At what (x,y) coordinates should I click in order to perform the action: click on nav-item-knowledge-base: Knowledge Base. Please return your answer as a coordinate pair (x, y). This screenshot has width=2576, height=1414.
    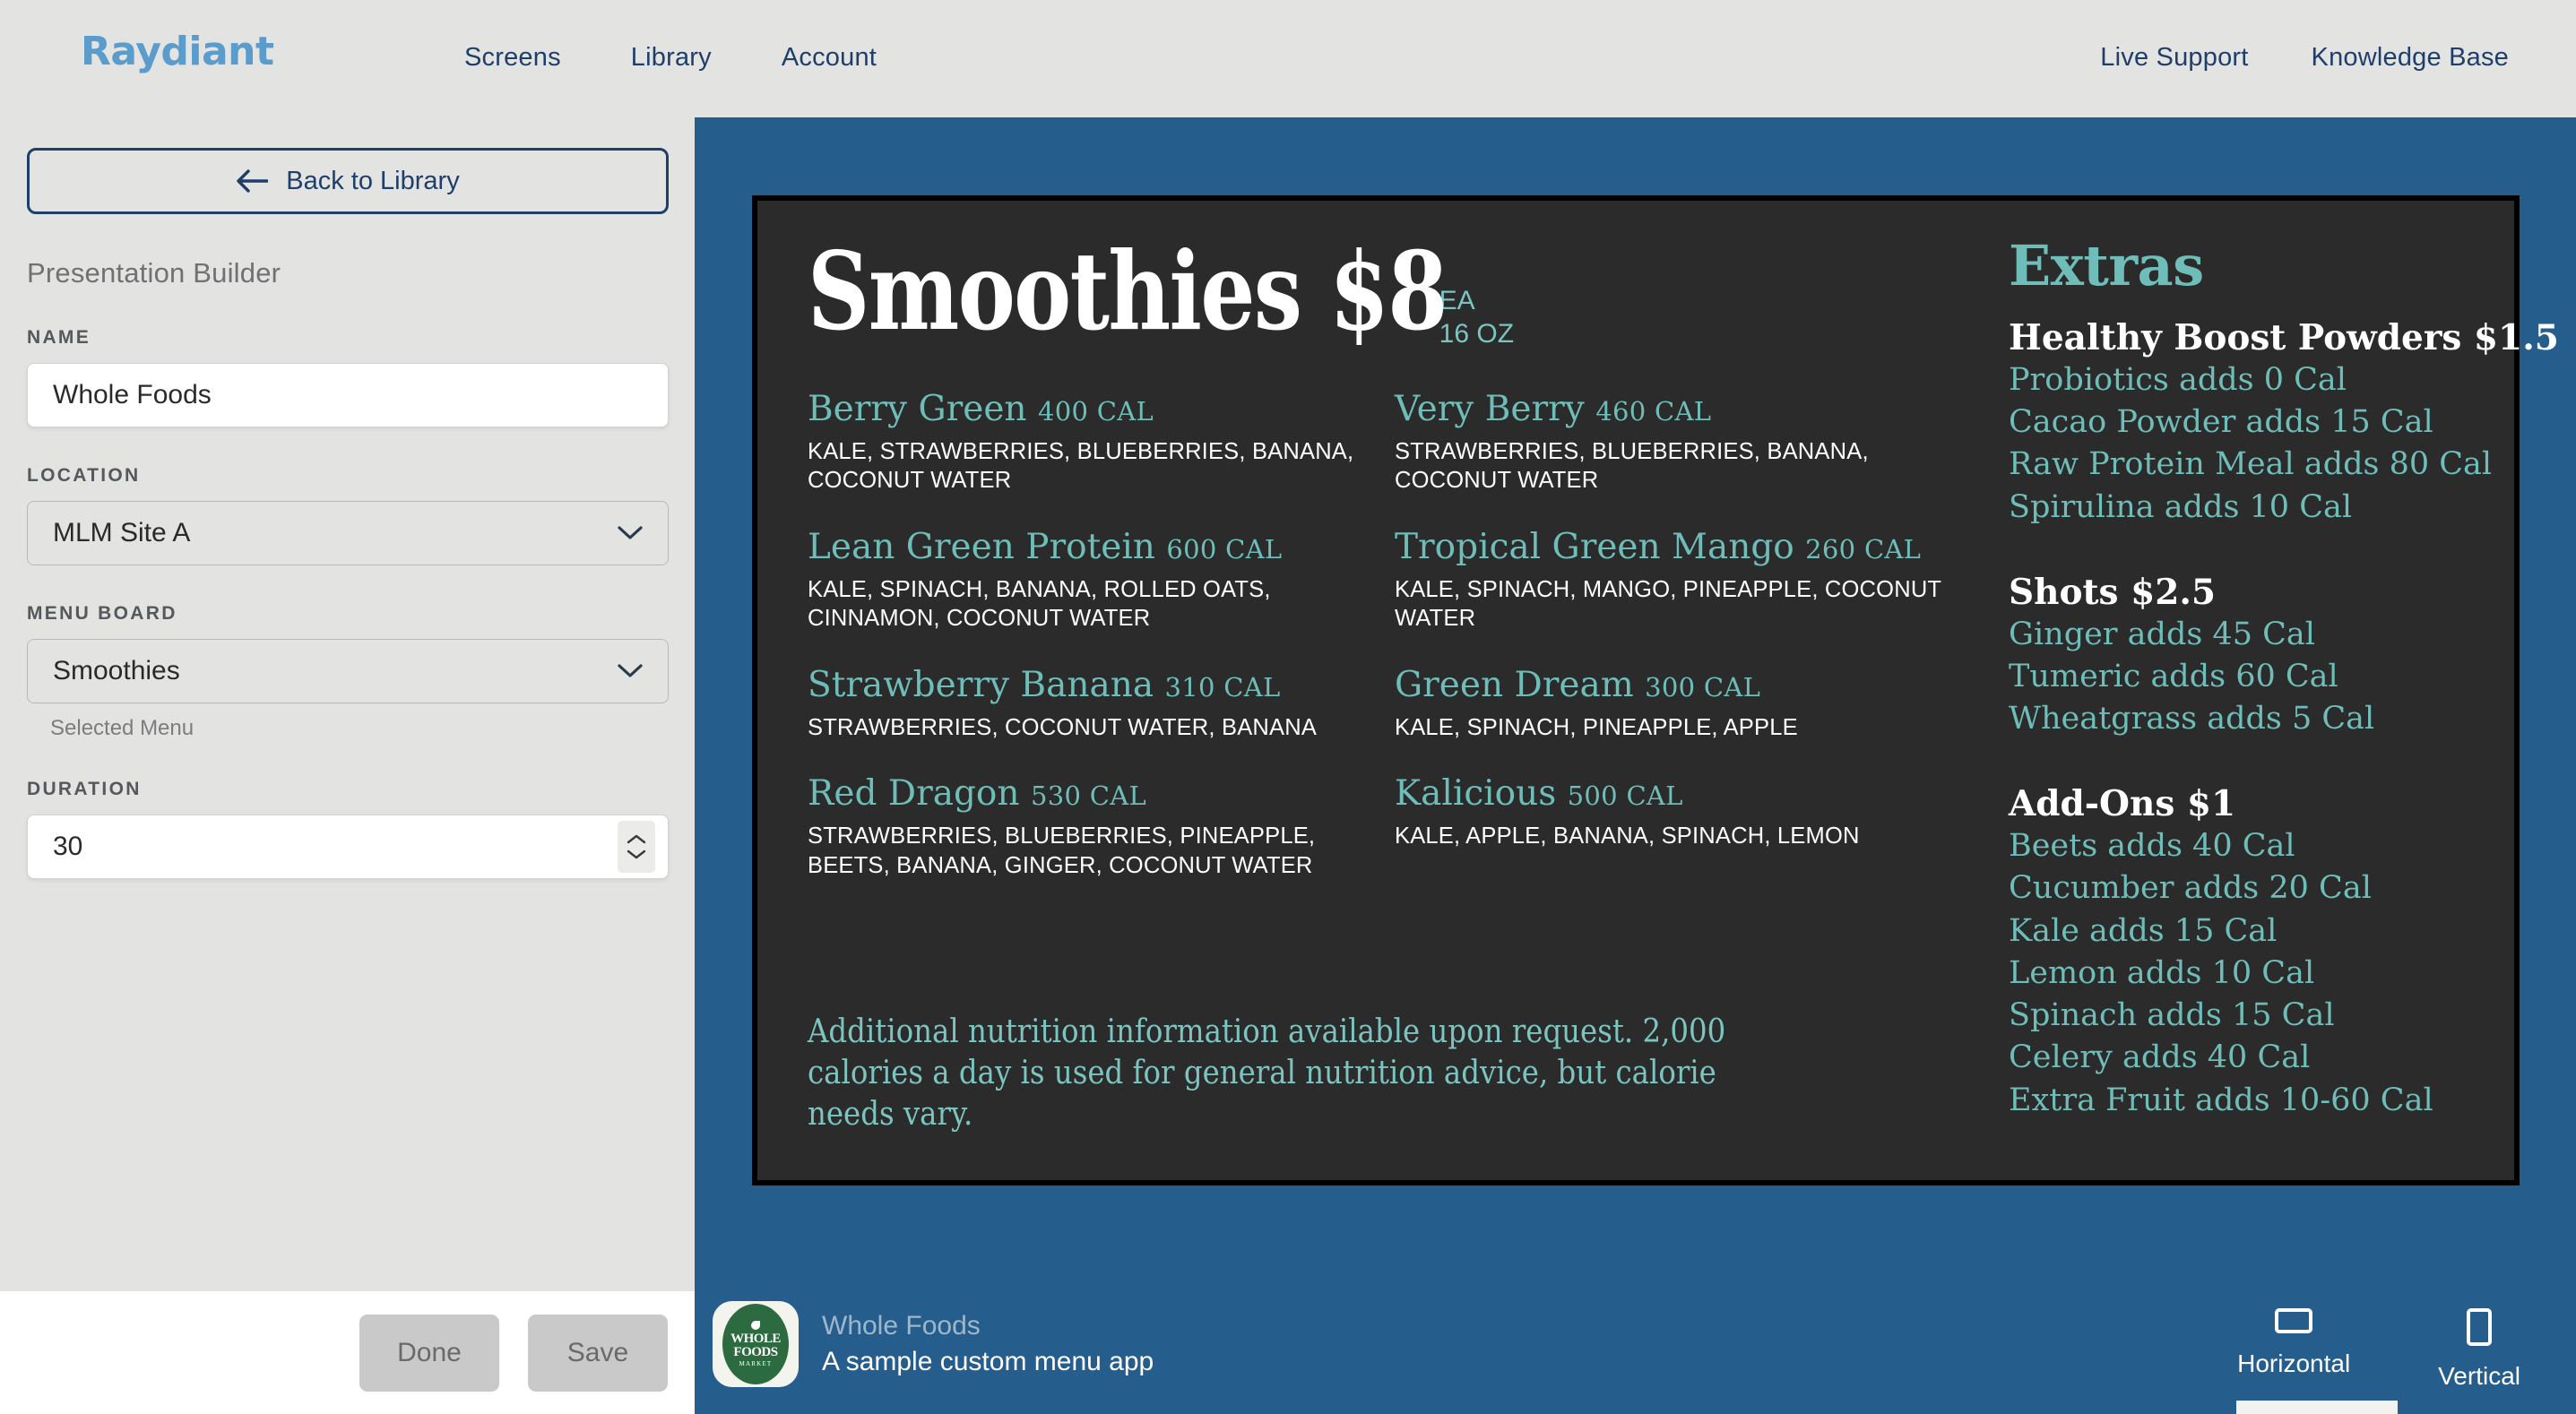
    Looking at the image, I should click on (2410, 58).